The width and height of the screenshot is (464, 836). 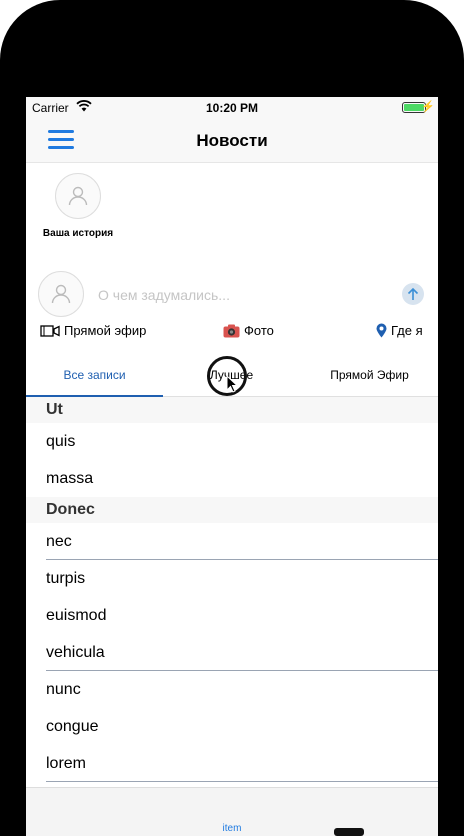 I want to click on charging-icon: ⚡, so click(x=428, y=107).